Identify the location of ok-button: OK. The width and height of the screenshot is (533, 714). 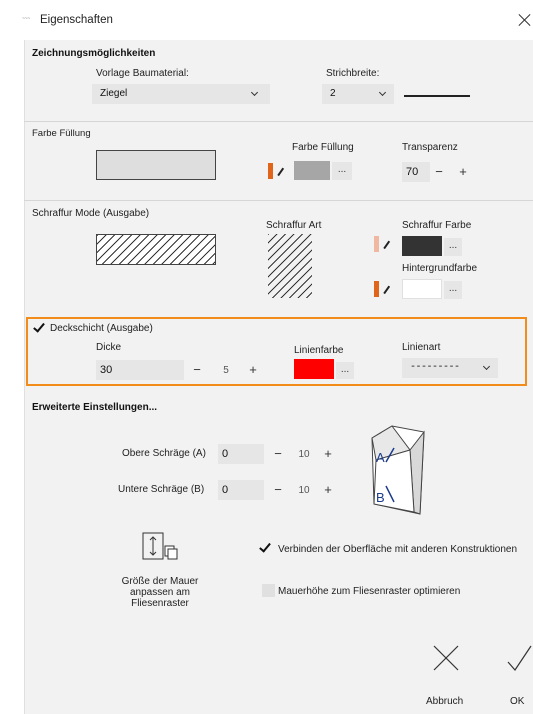
(517, 701).